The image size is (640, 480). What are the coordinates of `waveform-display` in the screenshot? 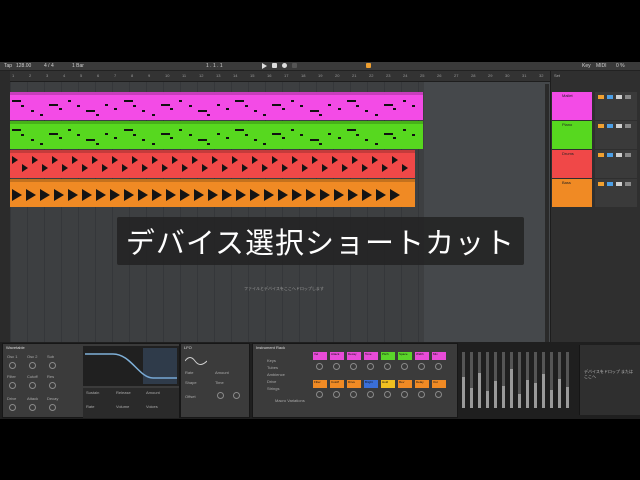 It's located at (131, 366).